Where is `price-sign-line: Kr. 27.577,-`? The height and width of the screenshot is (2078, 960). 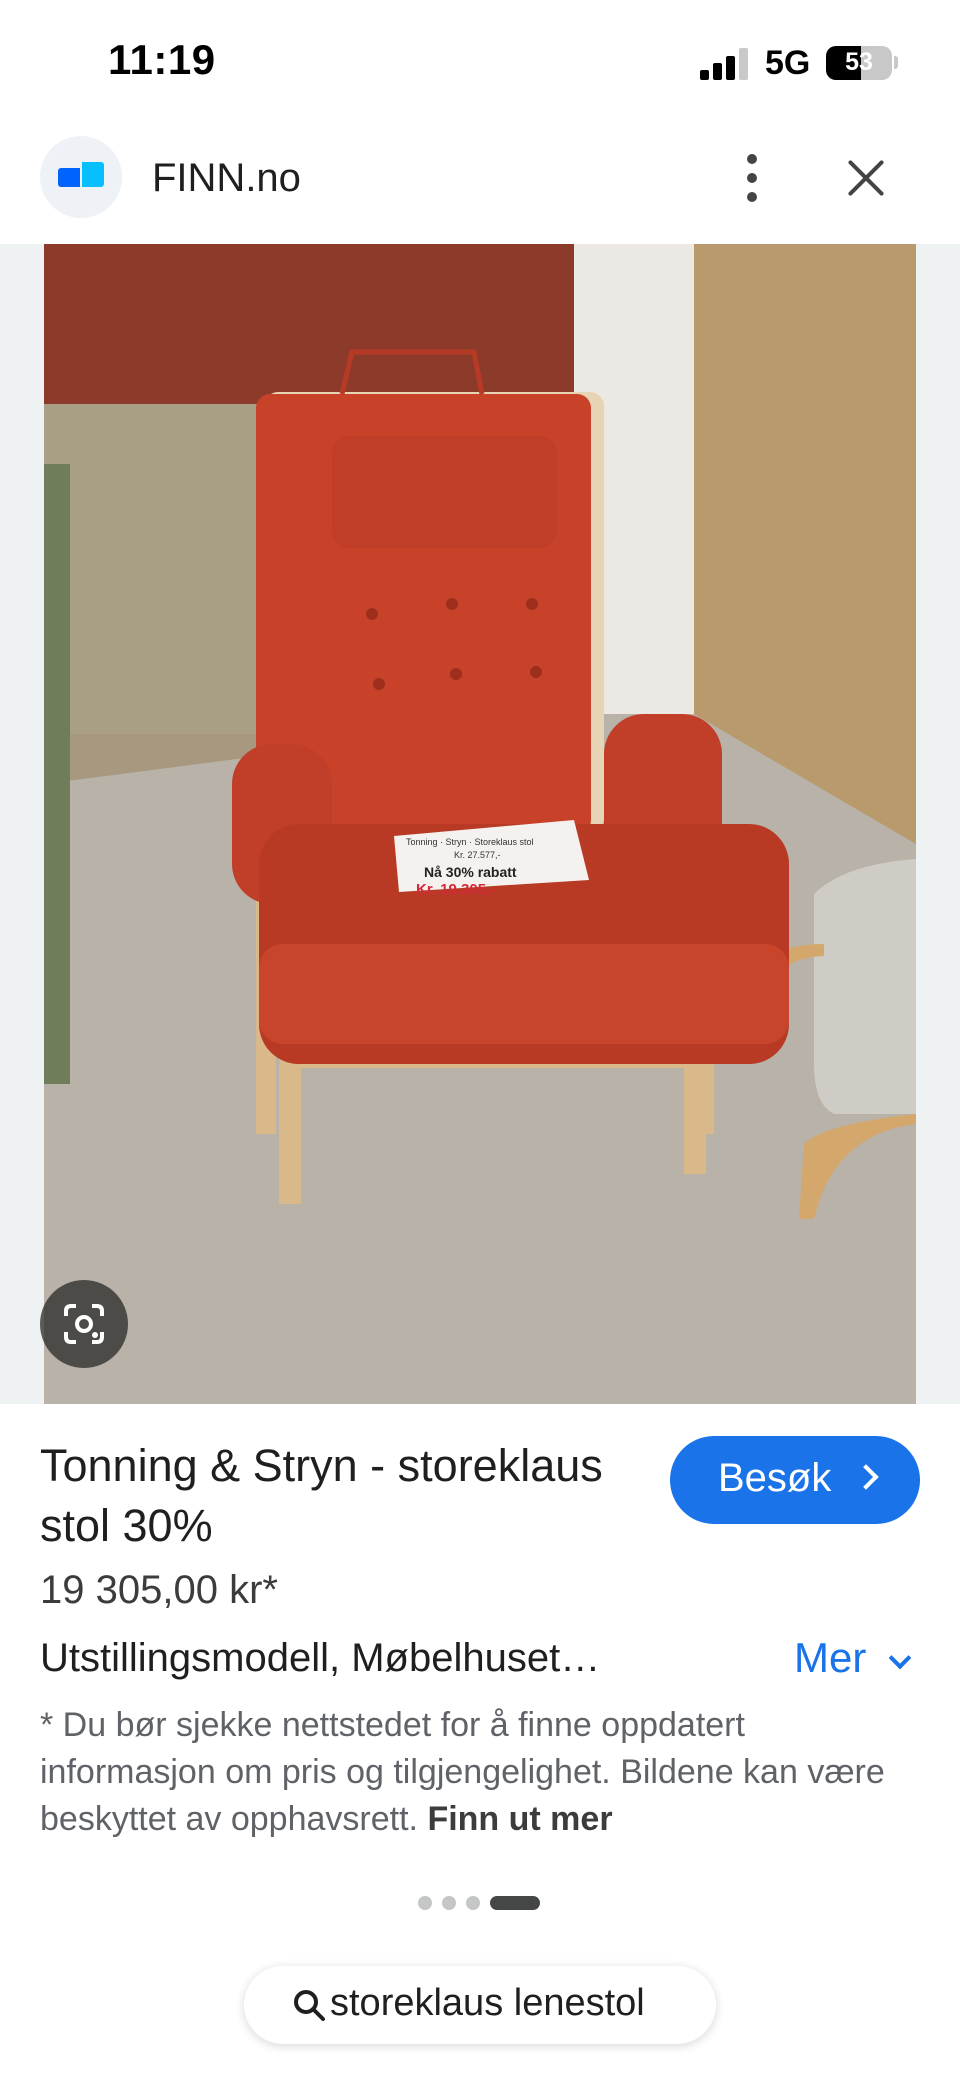
price-sign-line: Kr. 27.577,- is located at coordinates (477, 855).